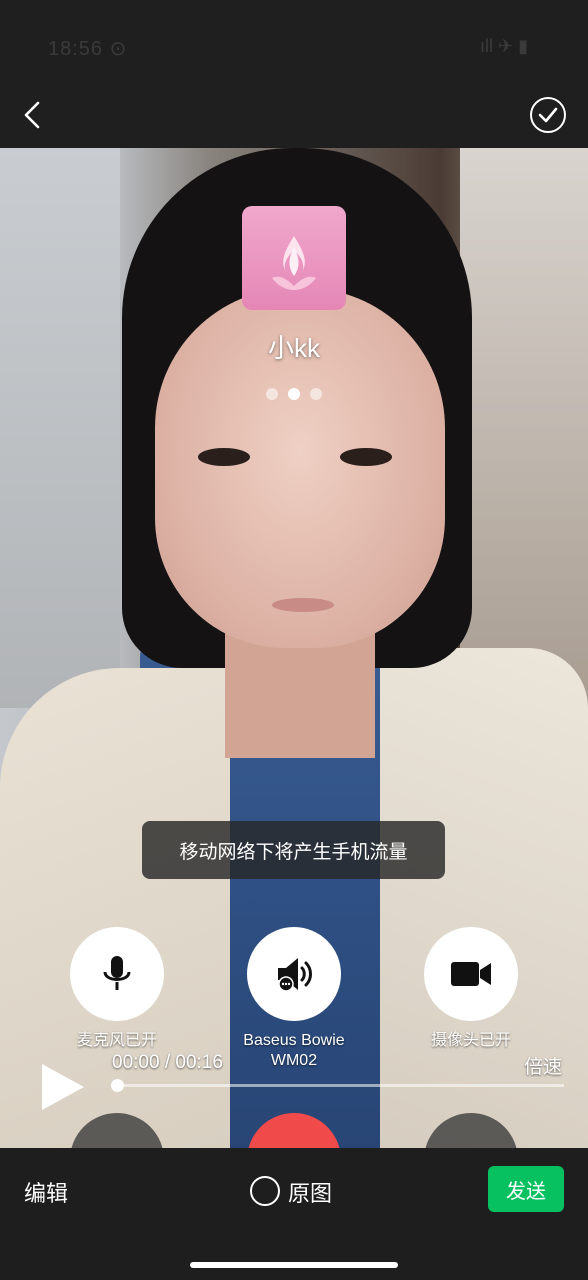  What do you see at coordinates (60, 428) in the screenshot?
I see `background-wall` at bounding box center [60, 428].